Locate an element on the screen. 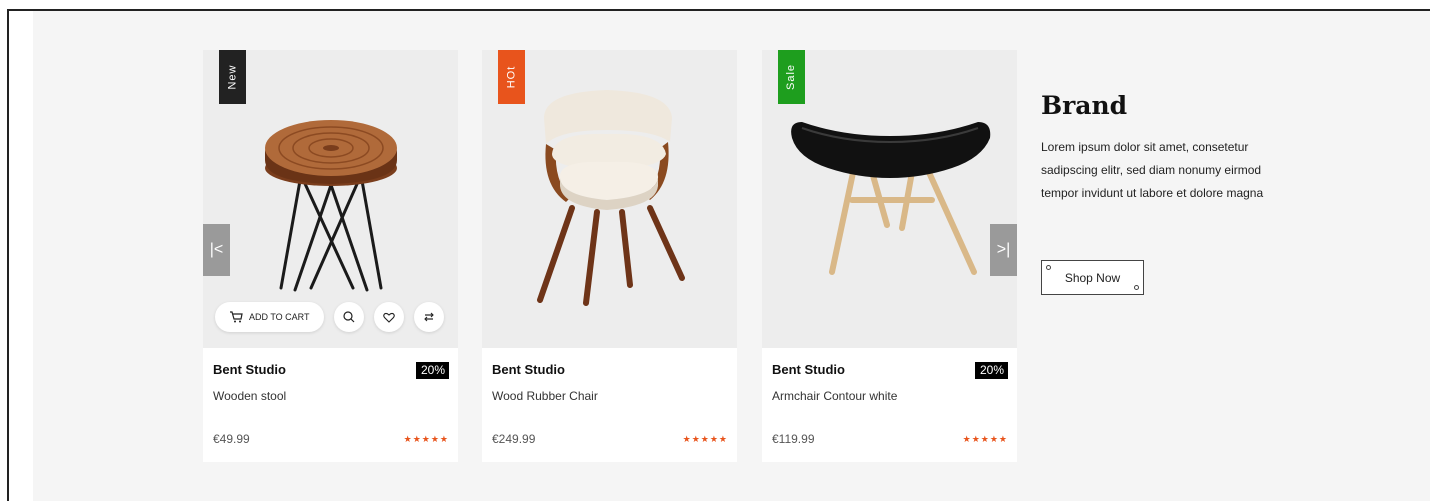 The image size is (1434, 501). compare-icon is located at coordinates (428, 317).